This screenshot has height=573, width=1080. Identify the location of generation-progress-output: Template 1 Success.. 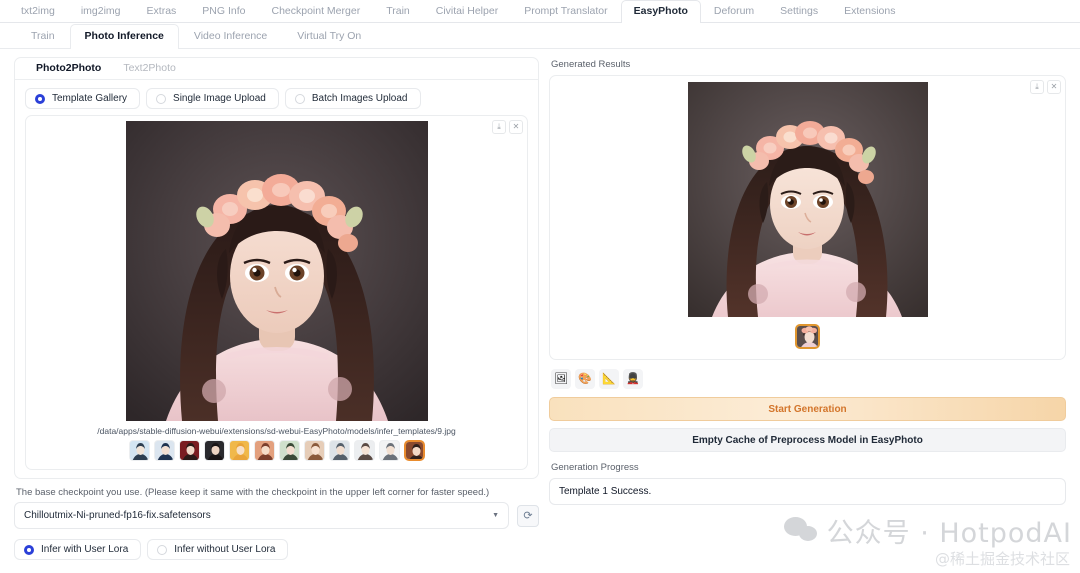
(807, 491).